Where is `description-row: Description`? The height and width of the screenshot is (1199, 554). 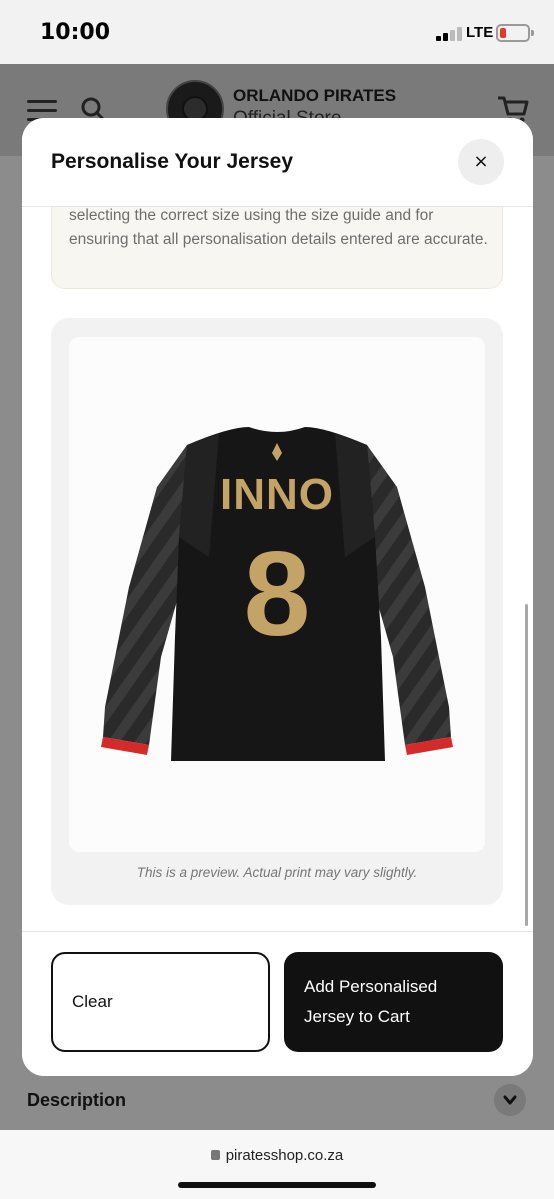
description-row: Description is located at coordinates (277, 1103).